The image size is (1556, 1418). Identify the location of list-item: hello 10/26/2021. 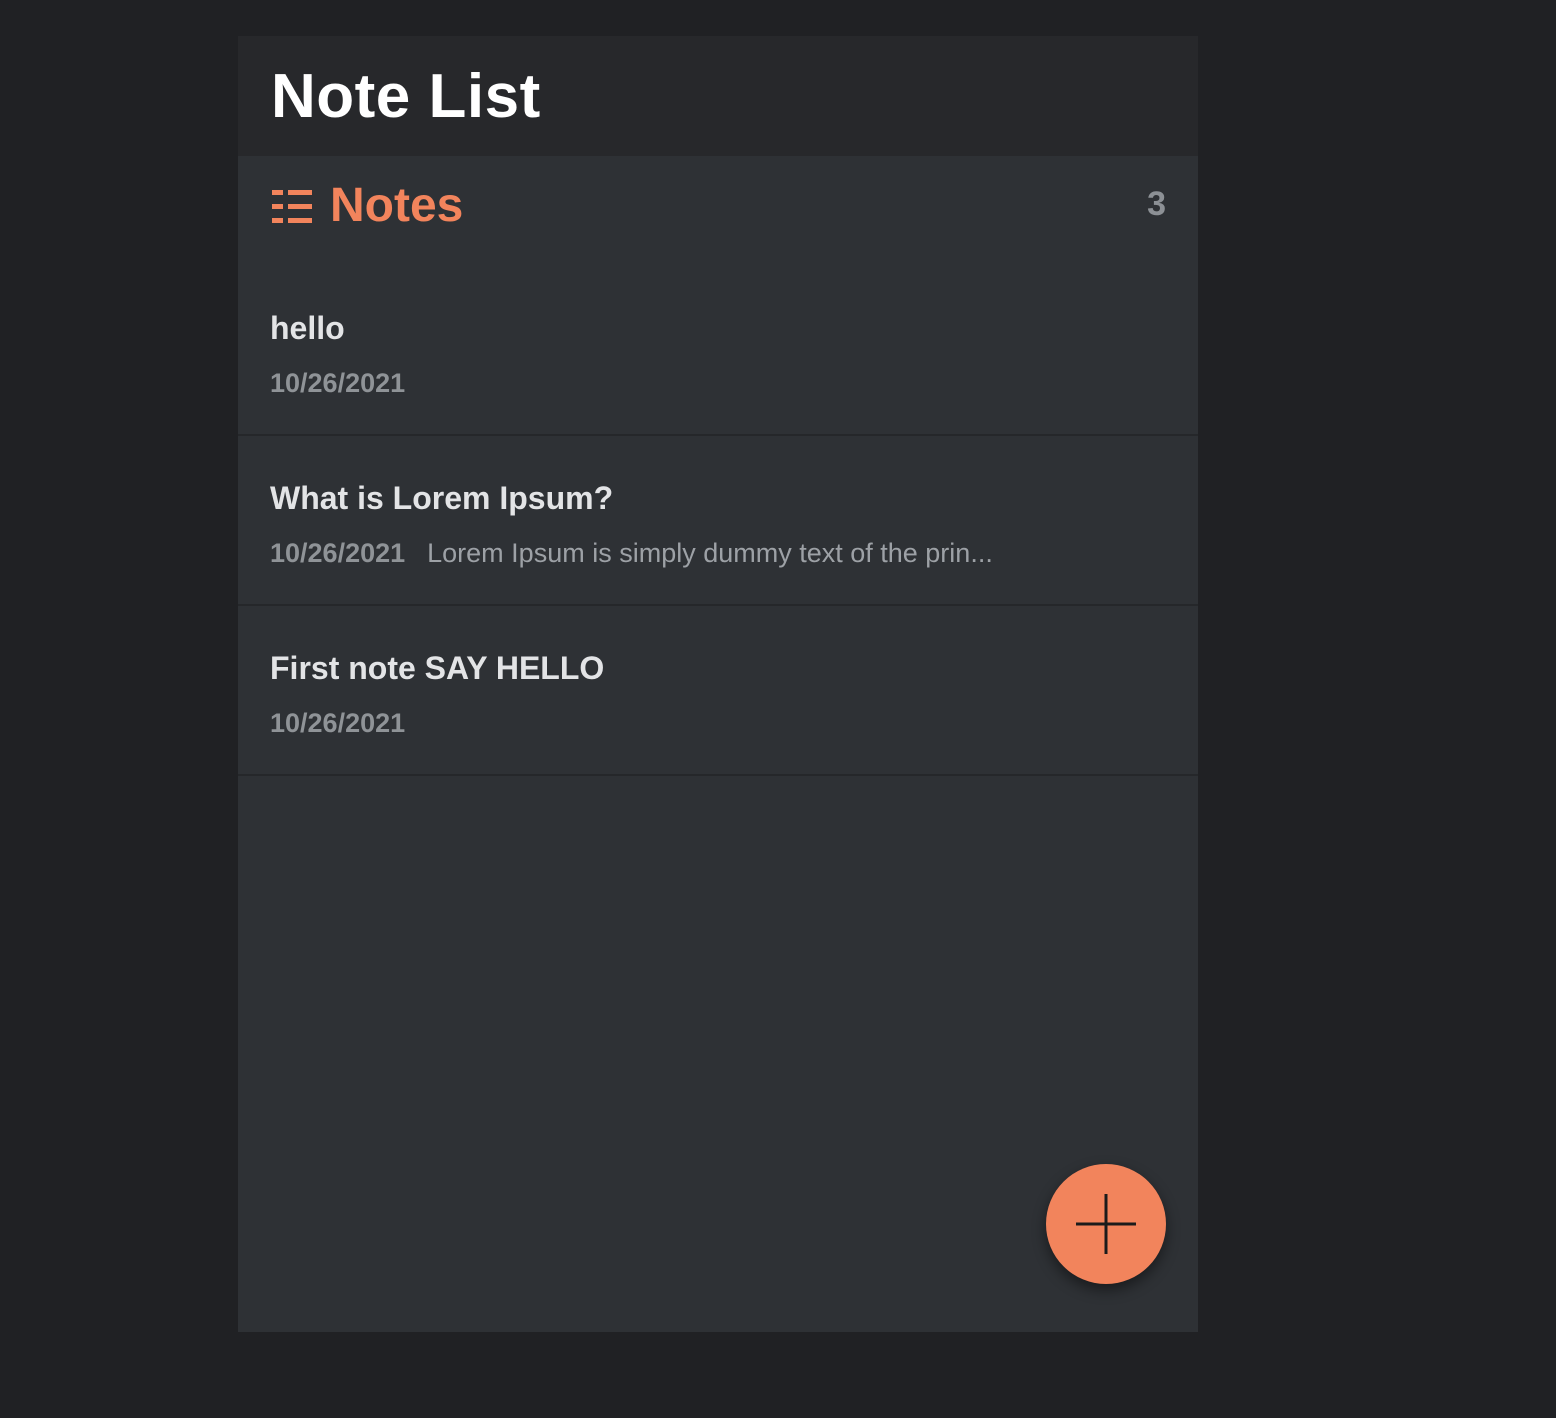
(718, 351).